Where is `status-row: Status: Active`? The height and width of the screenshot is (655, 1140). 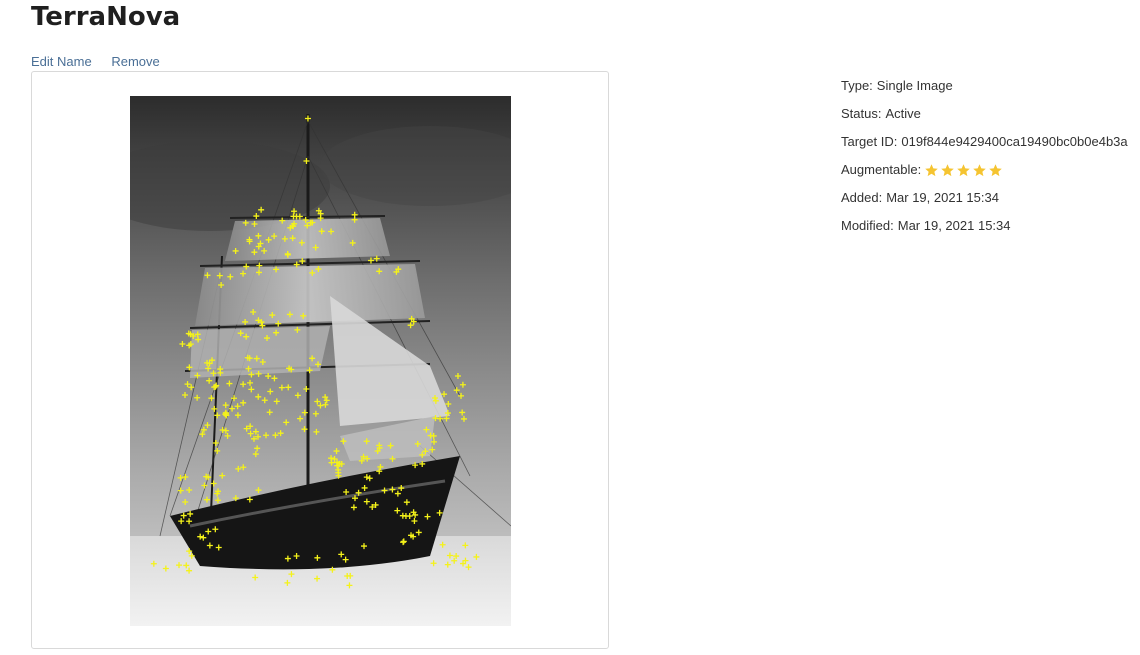
status-row: Status: Active is located at coordinates (984, 114).